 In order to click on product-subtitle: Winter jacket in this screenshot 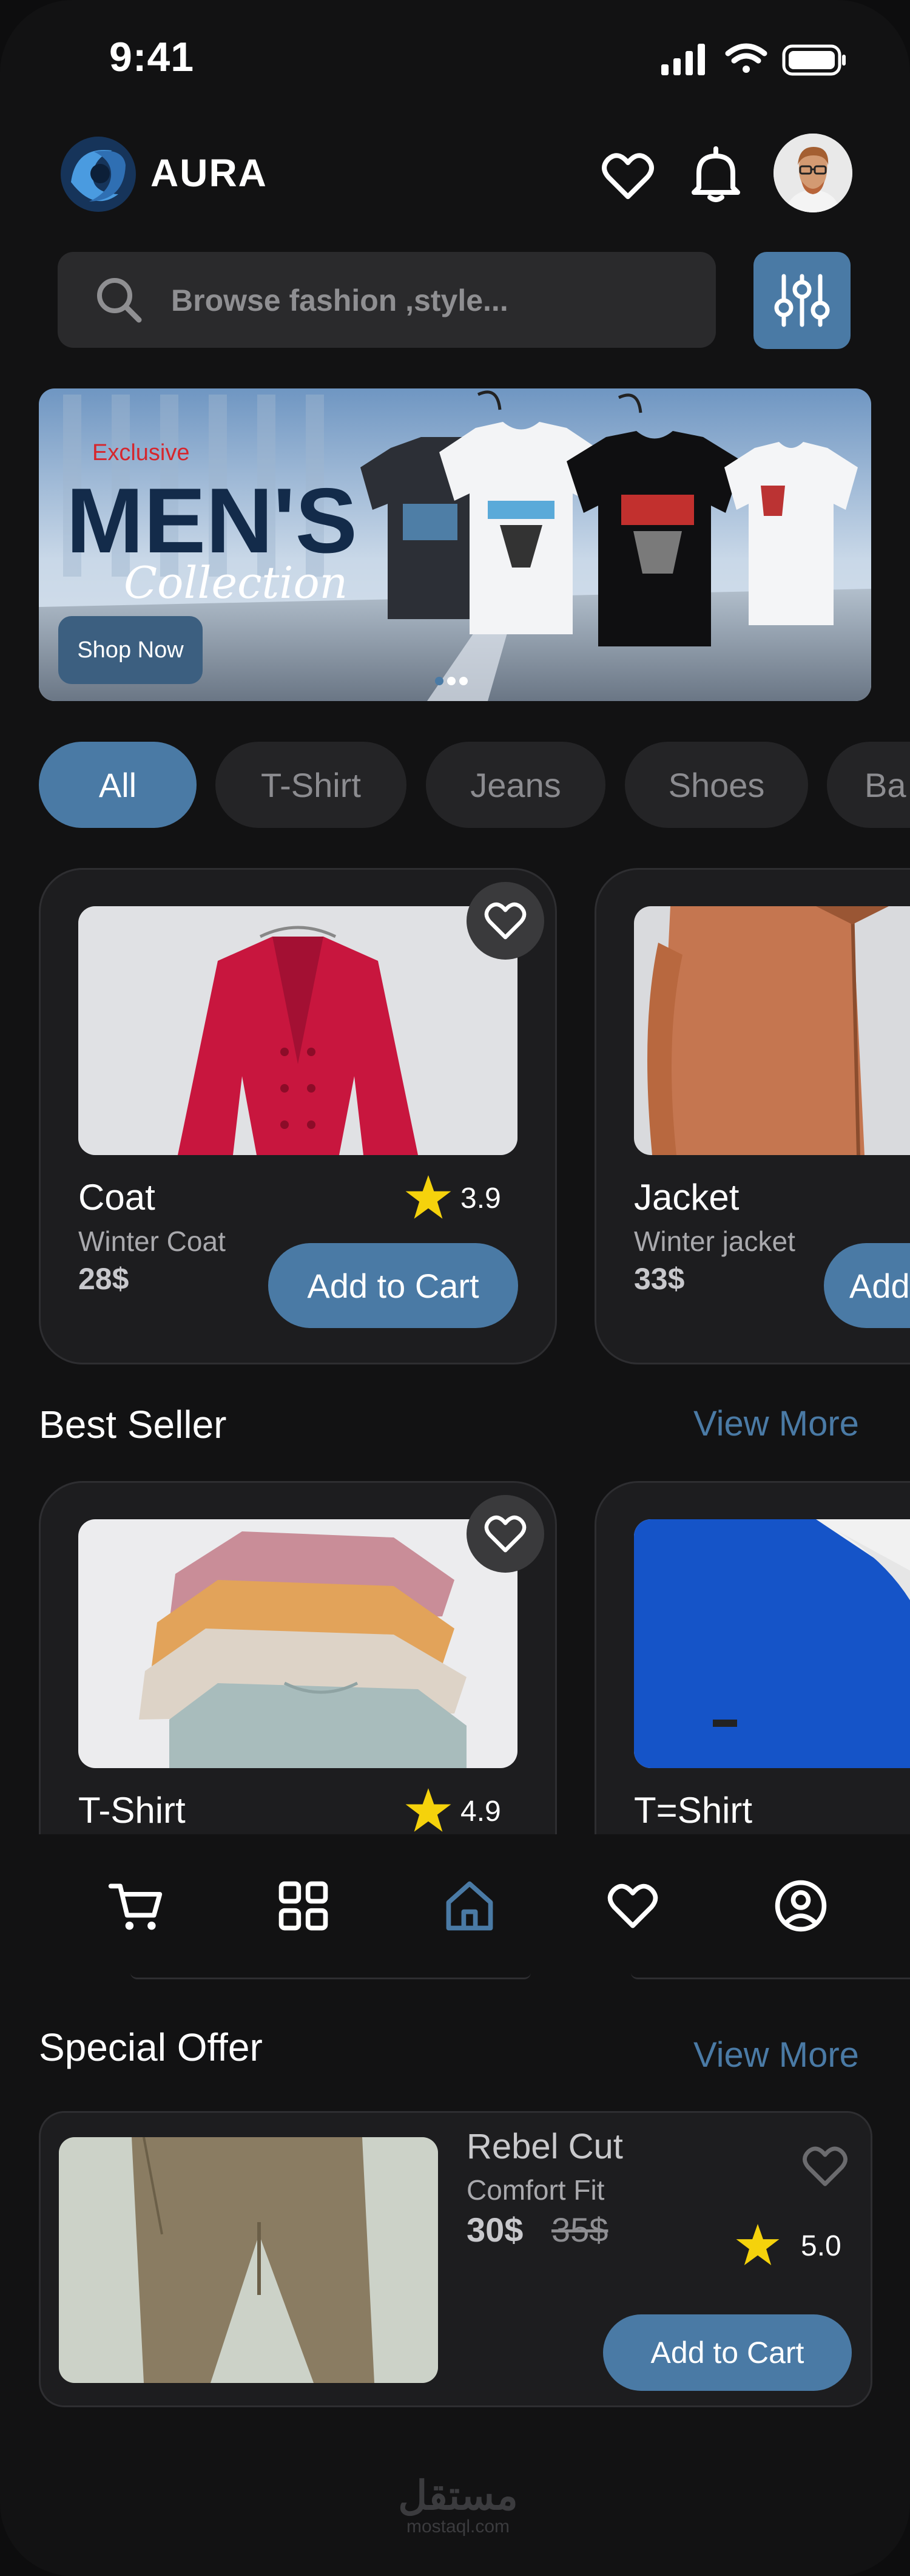, I will do `click(714, 1241)`.